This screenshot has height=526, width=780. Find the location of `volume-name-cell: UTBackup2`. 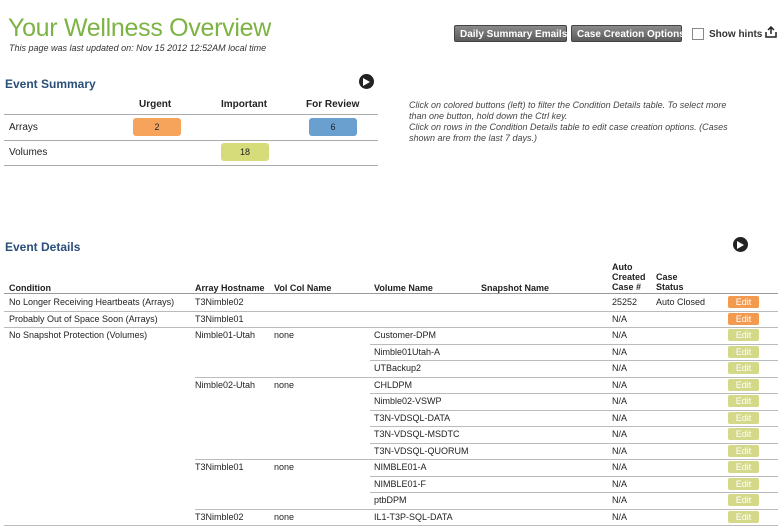

volume-name-cell: UTBackup2 is located at coordinates (398, 368).